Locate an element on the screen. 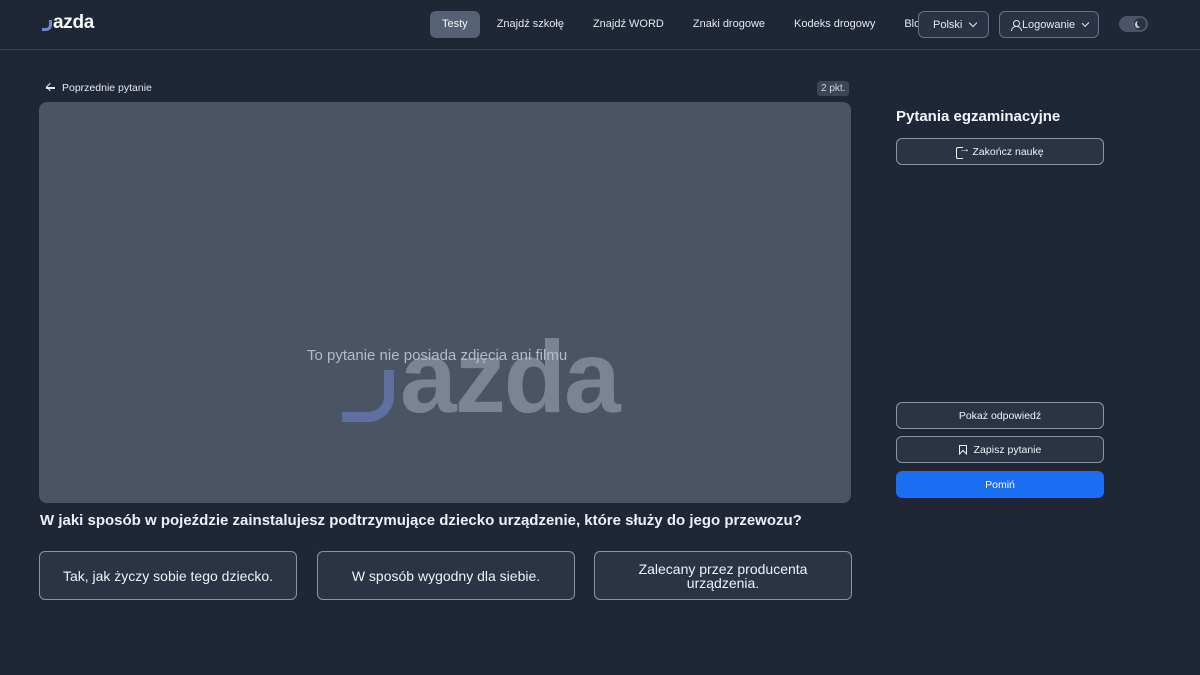 This screenshot has width=1200, height=675. points-badge: 2 pkt. is located at coordinates (833, 88).